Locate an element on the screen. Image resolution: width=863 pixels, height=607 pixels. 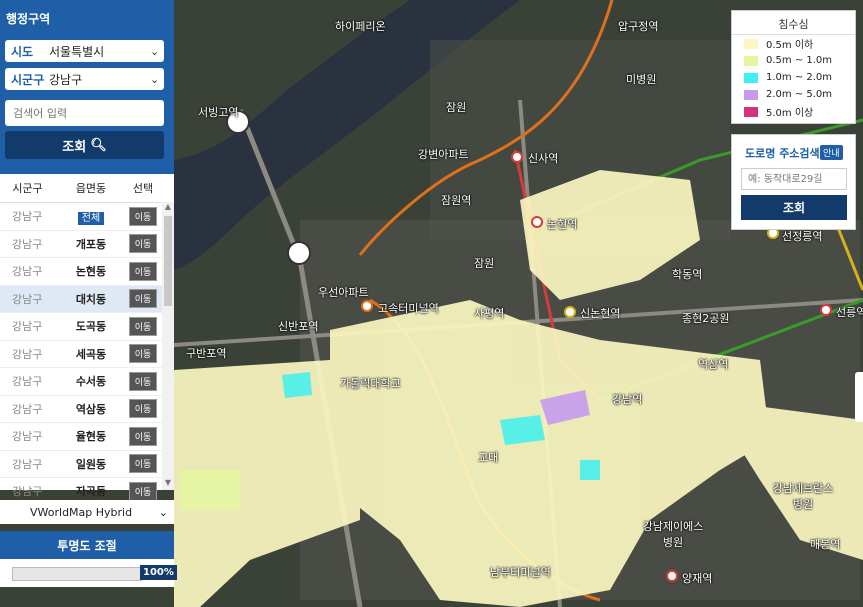
table-row: 강남구 일원동 이동 is located at coordinates (87, 464).